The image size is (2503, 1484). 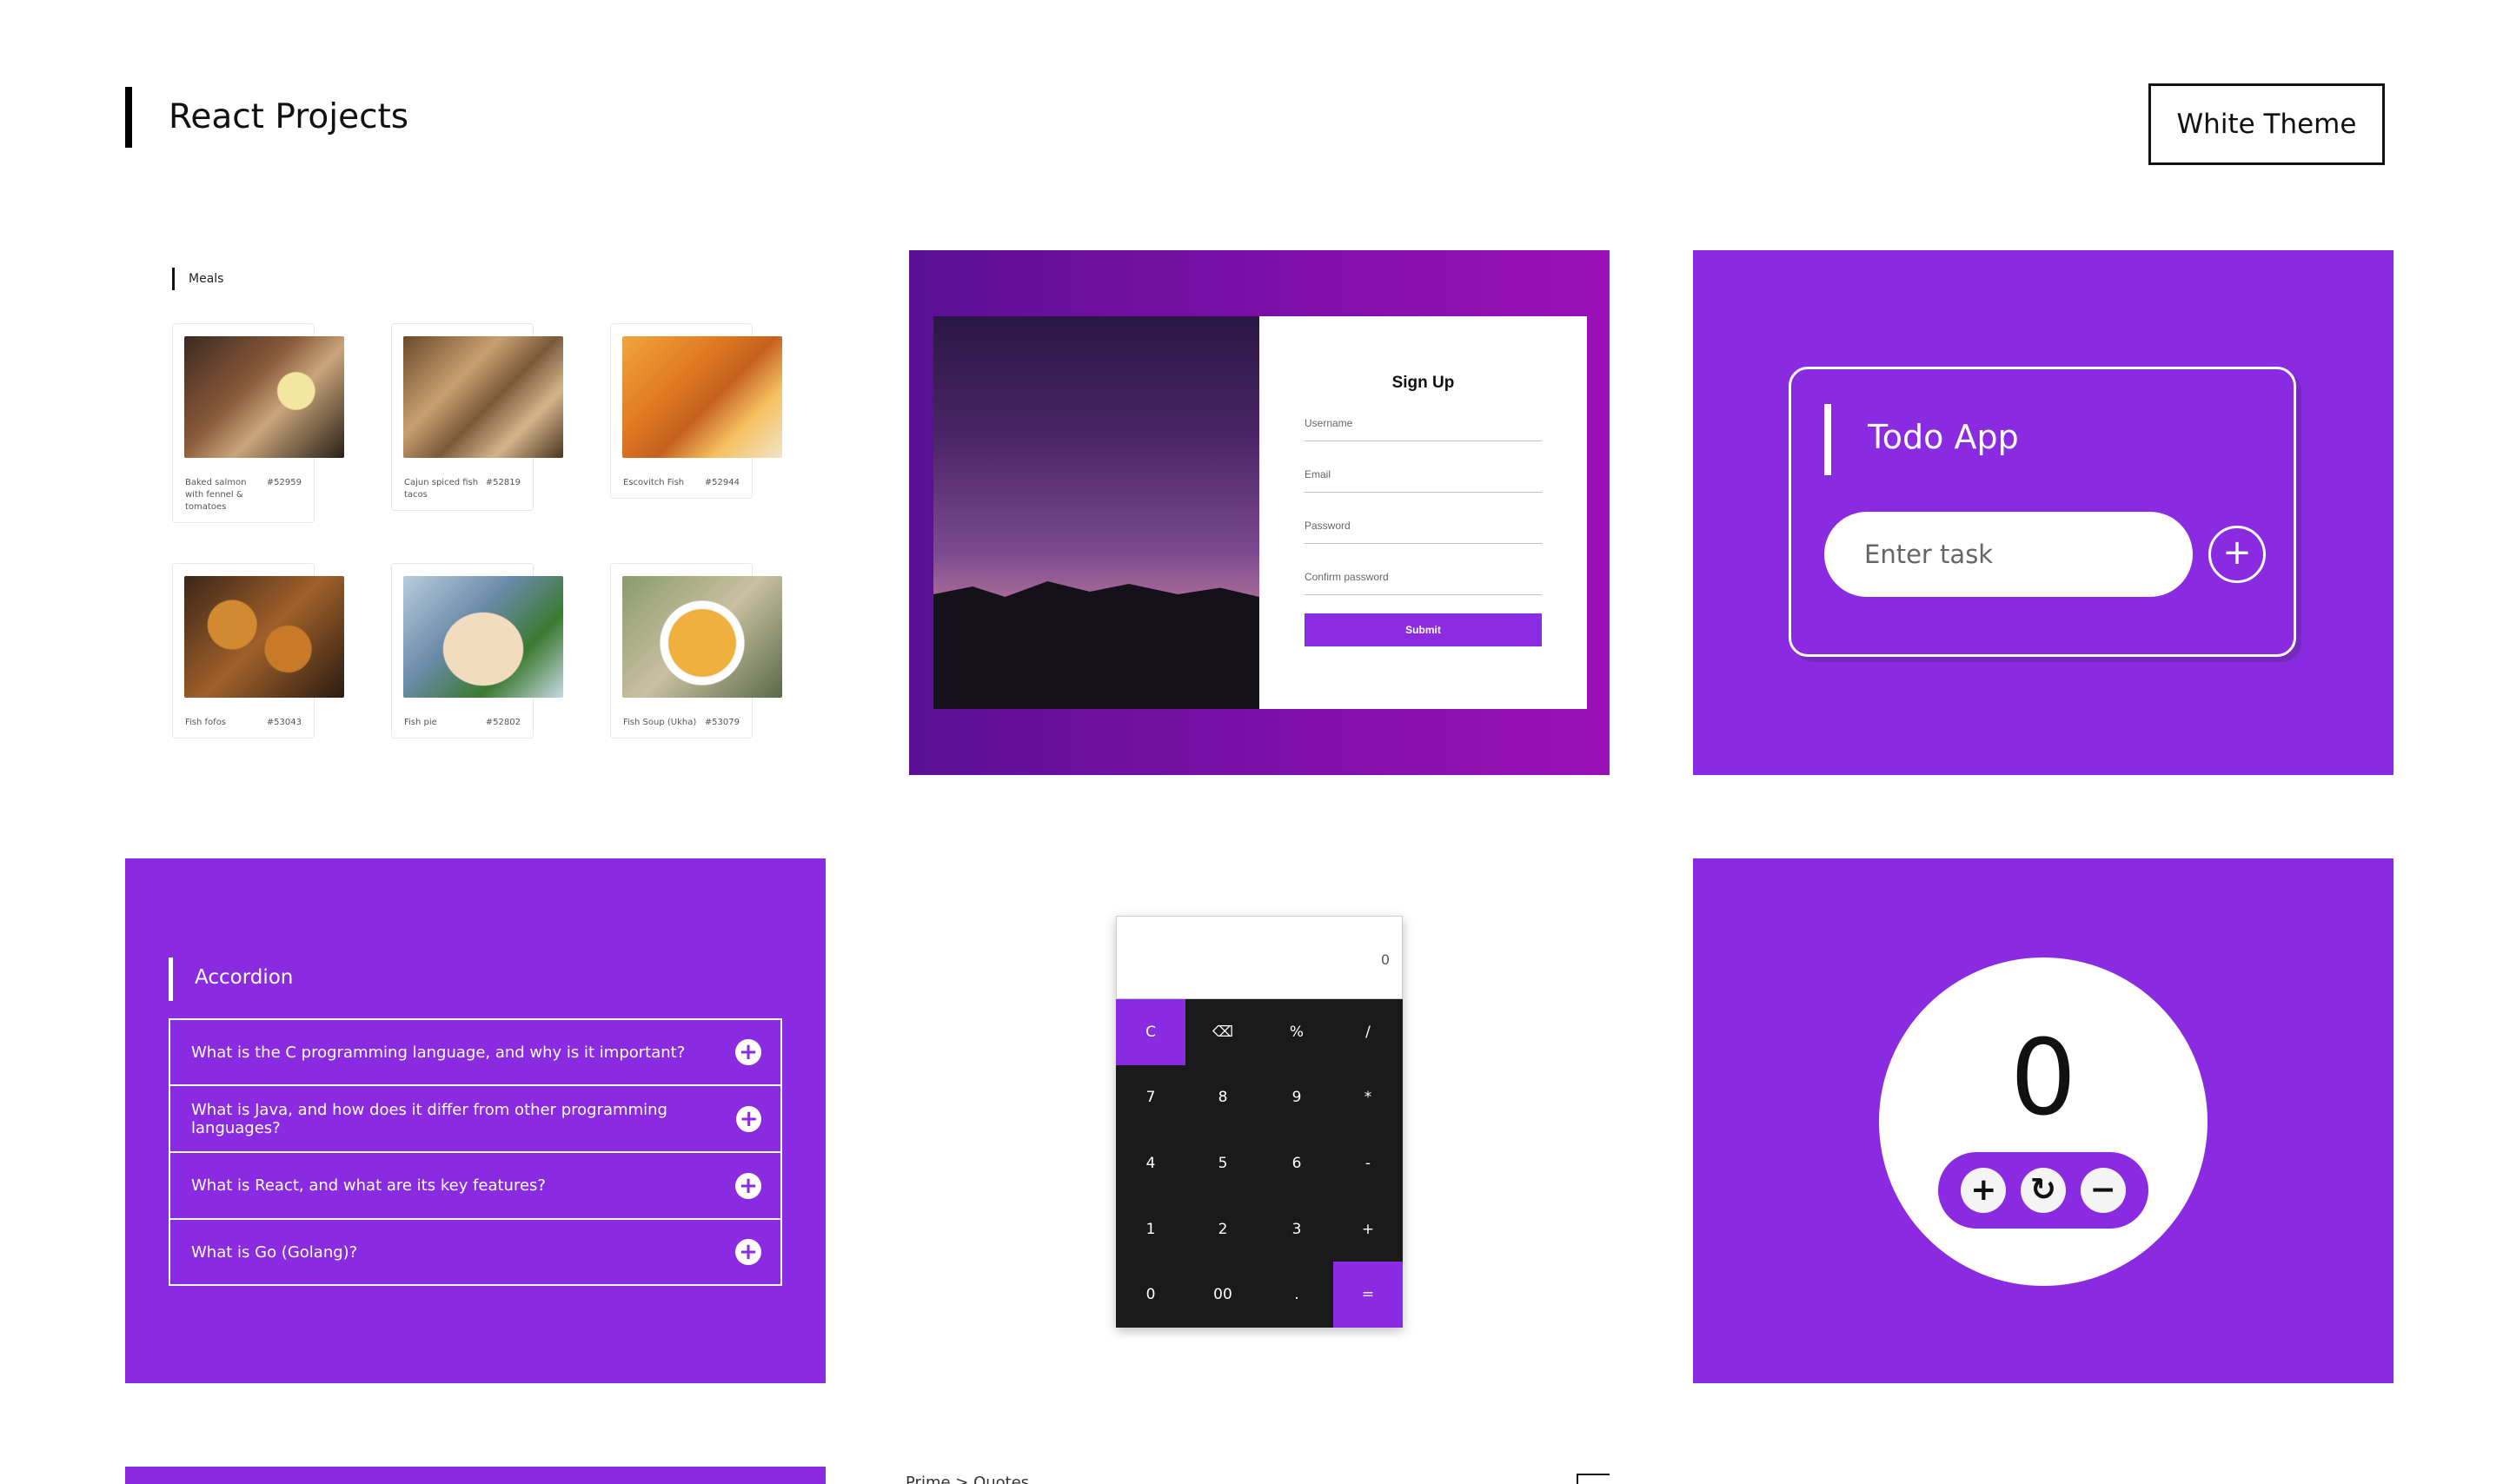 What do you see at coordinates (1222, 1163) in the screenshot?
I see `digit-key-5: 5` at bounding box center [1222, 1163].